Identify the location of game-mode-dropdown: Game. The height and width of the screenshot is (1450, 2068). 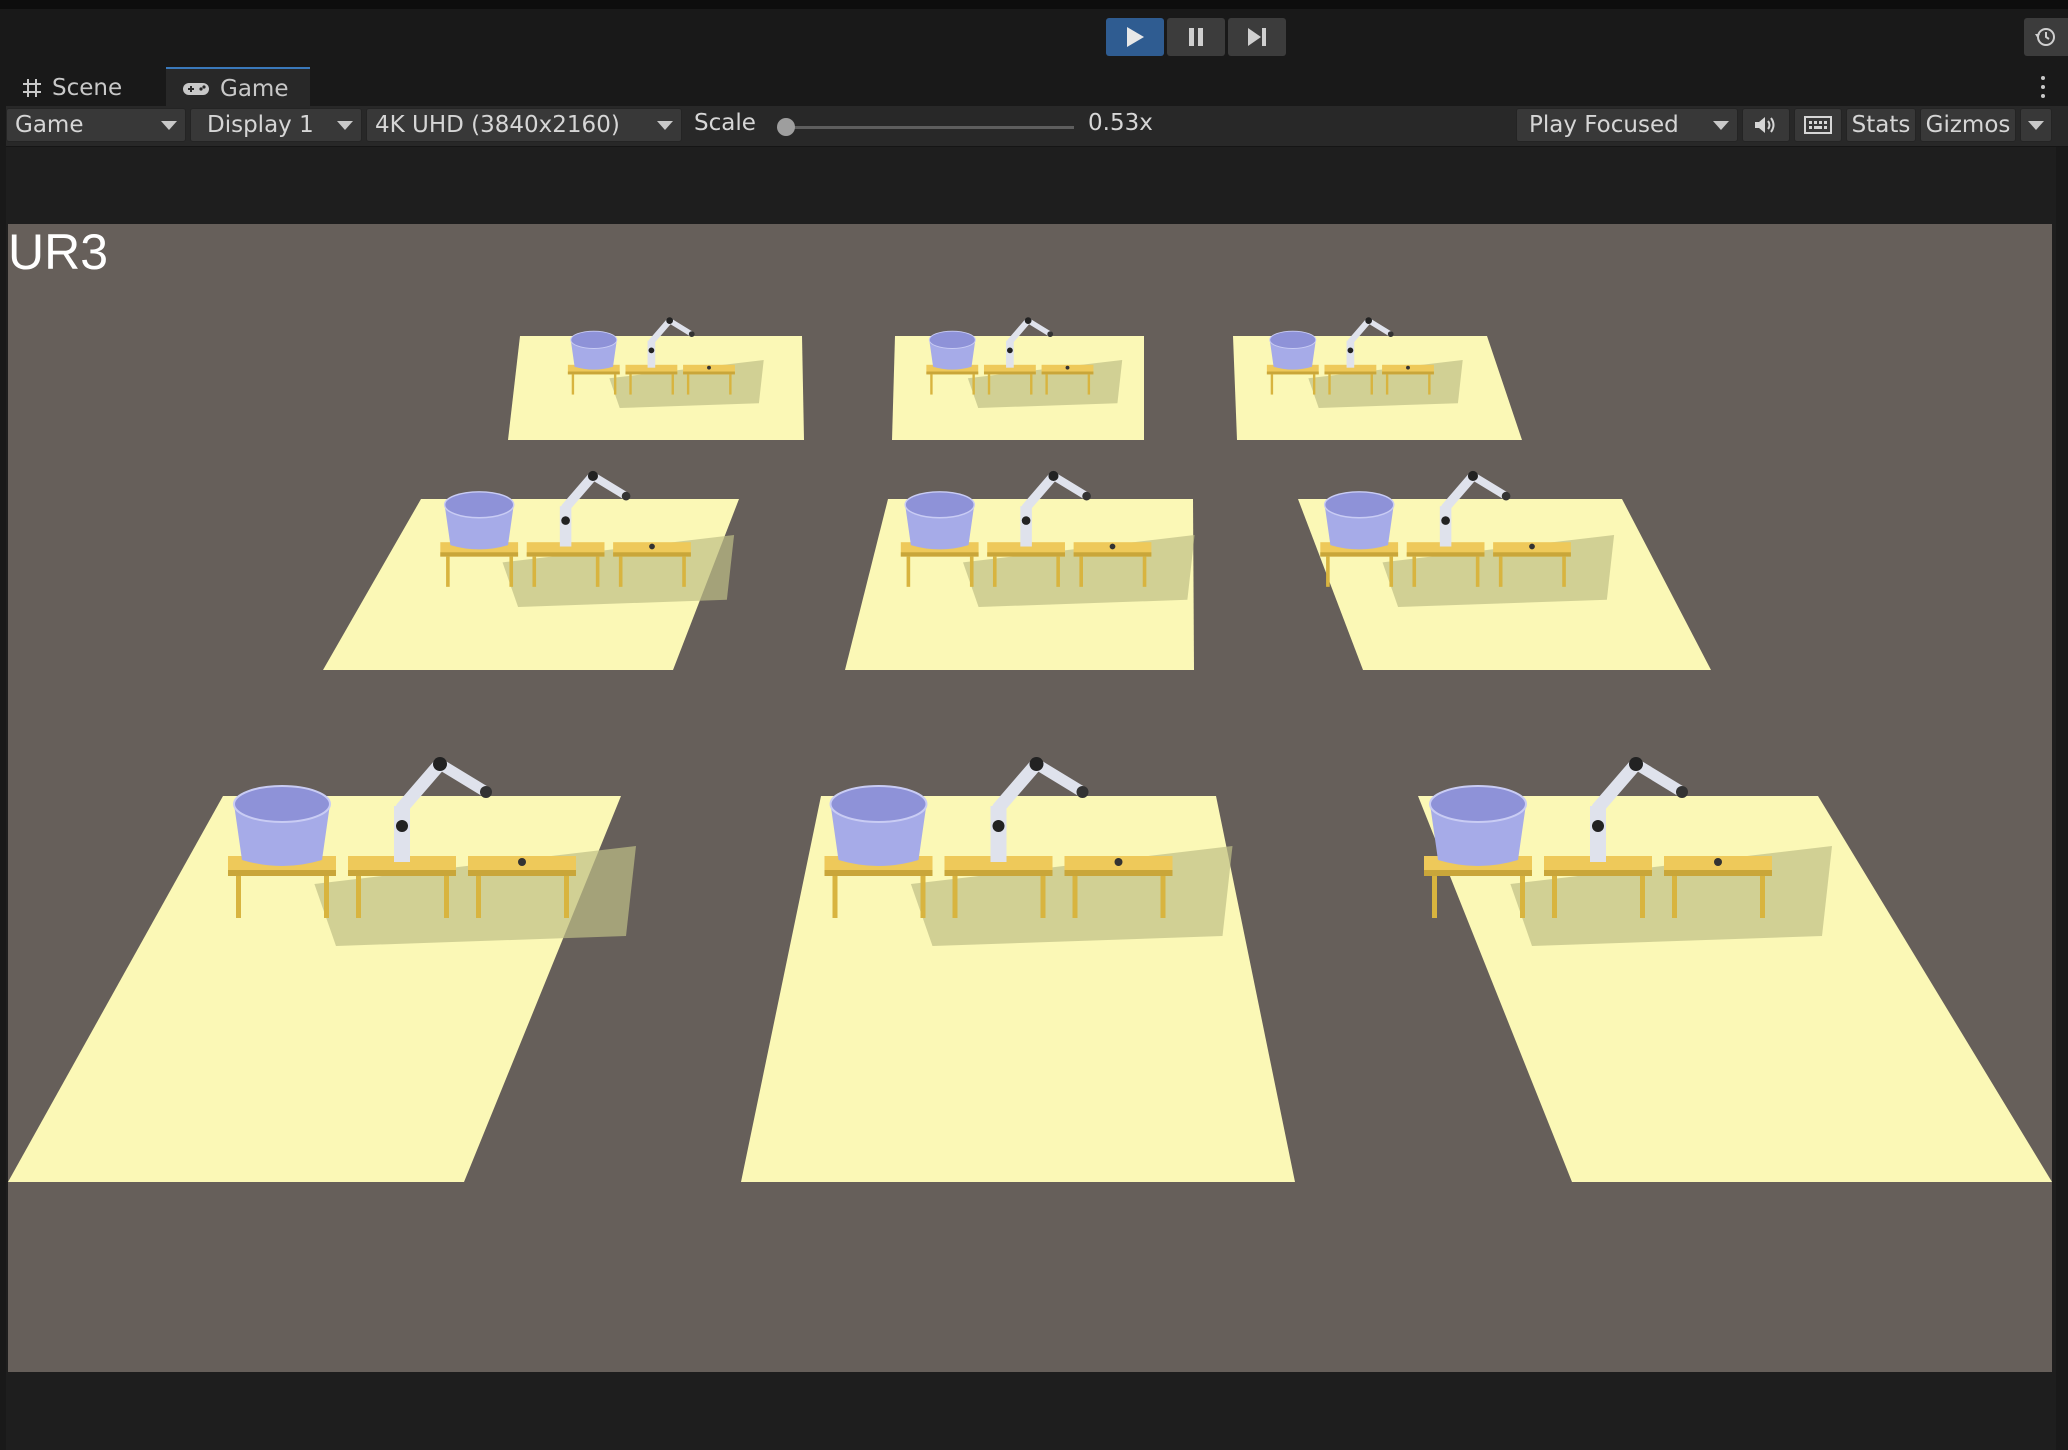
(96, 125).